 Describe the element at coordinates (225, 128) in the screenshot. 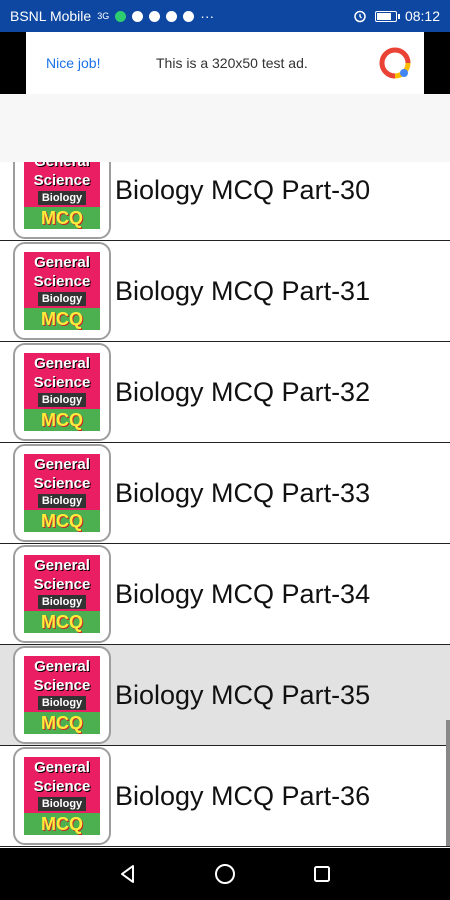

I see `header-spacer` at that location.